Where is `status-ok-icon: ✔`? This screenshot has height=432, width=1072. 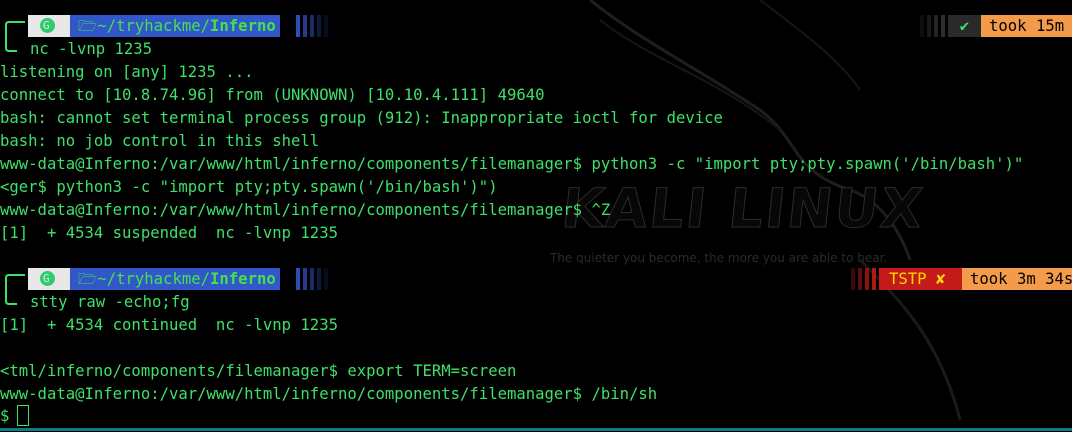
status-ok-icon: ✔ is located at coordinates (964, 26).